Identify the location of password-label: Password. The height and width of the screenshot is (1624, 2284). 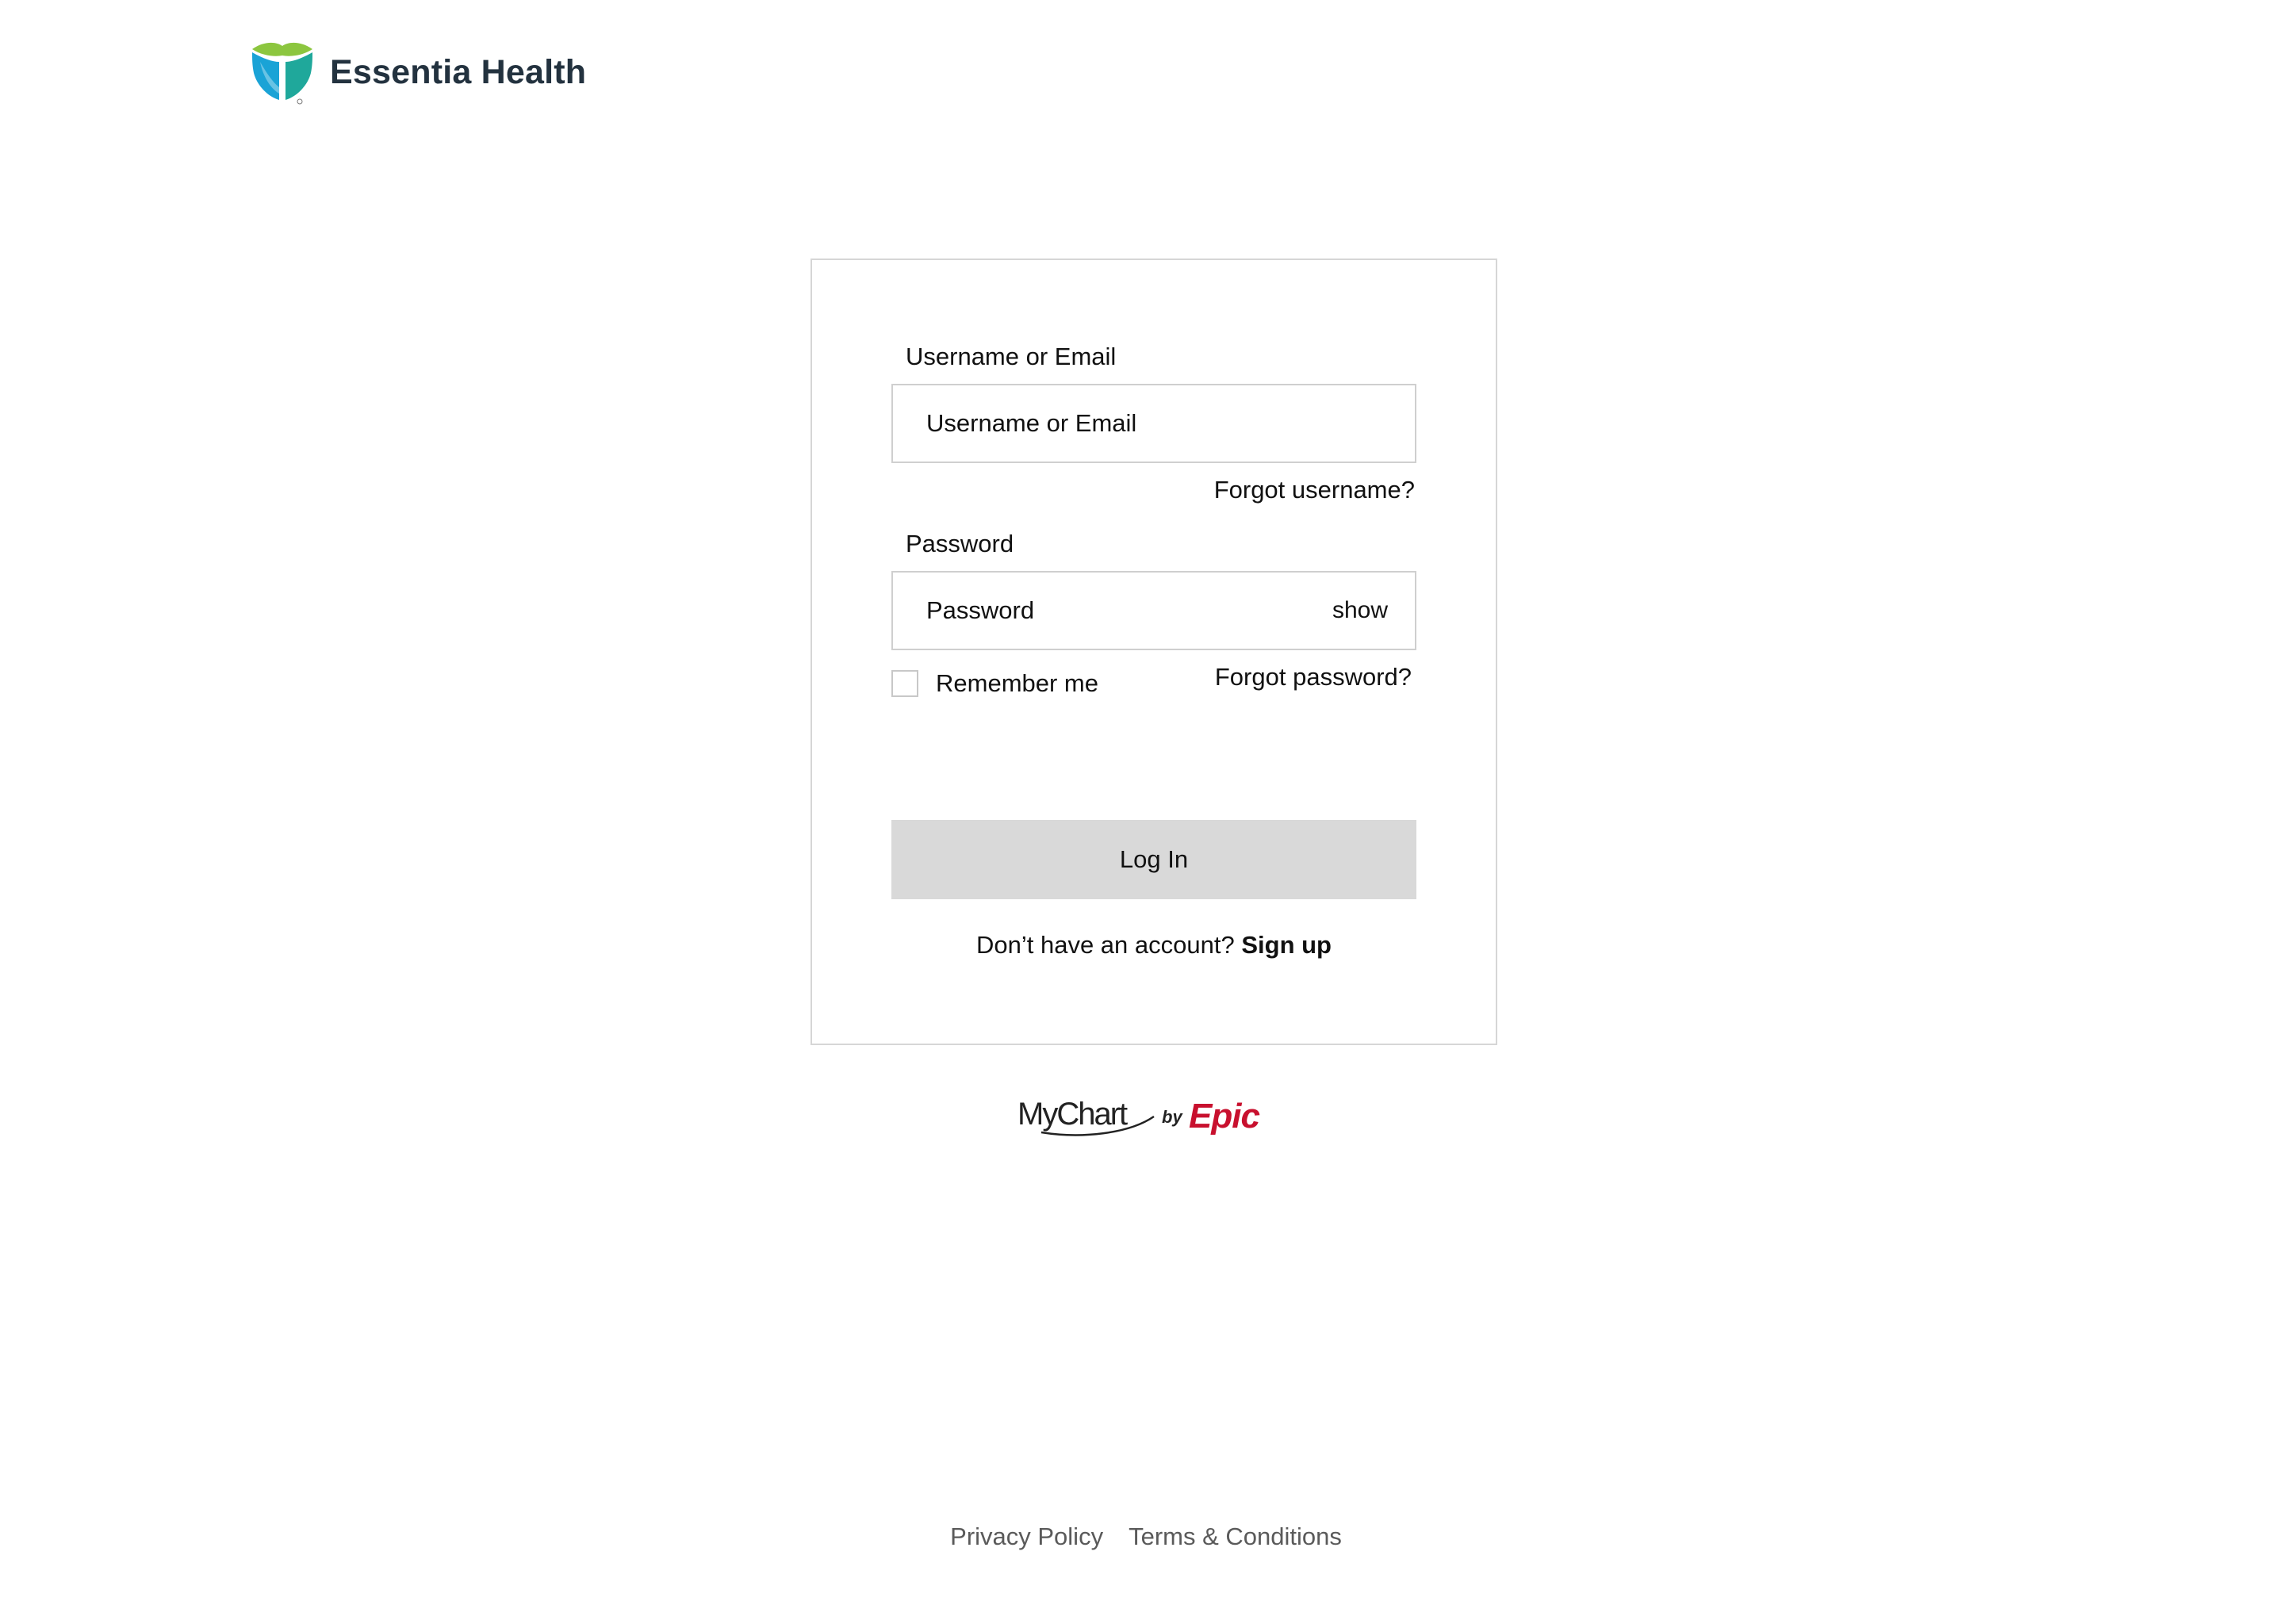
(960, 543).